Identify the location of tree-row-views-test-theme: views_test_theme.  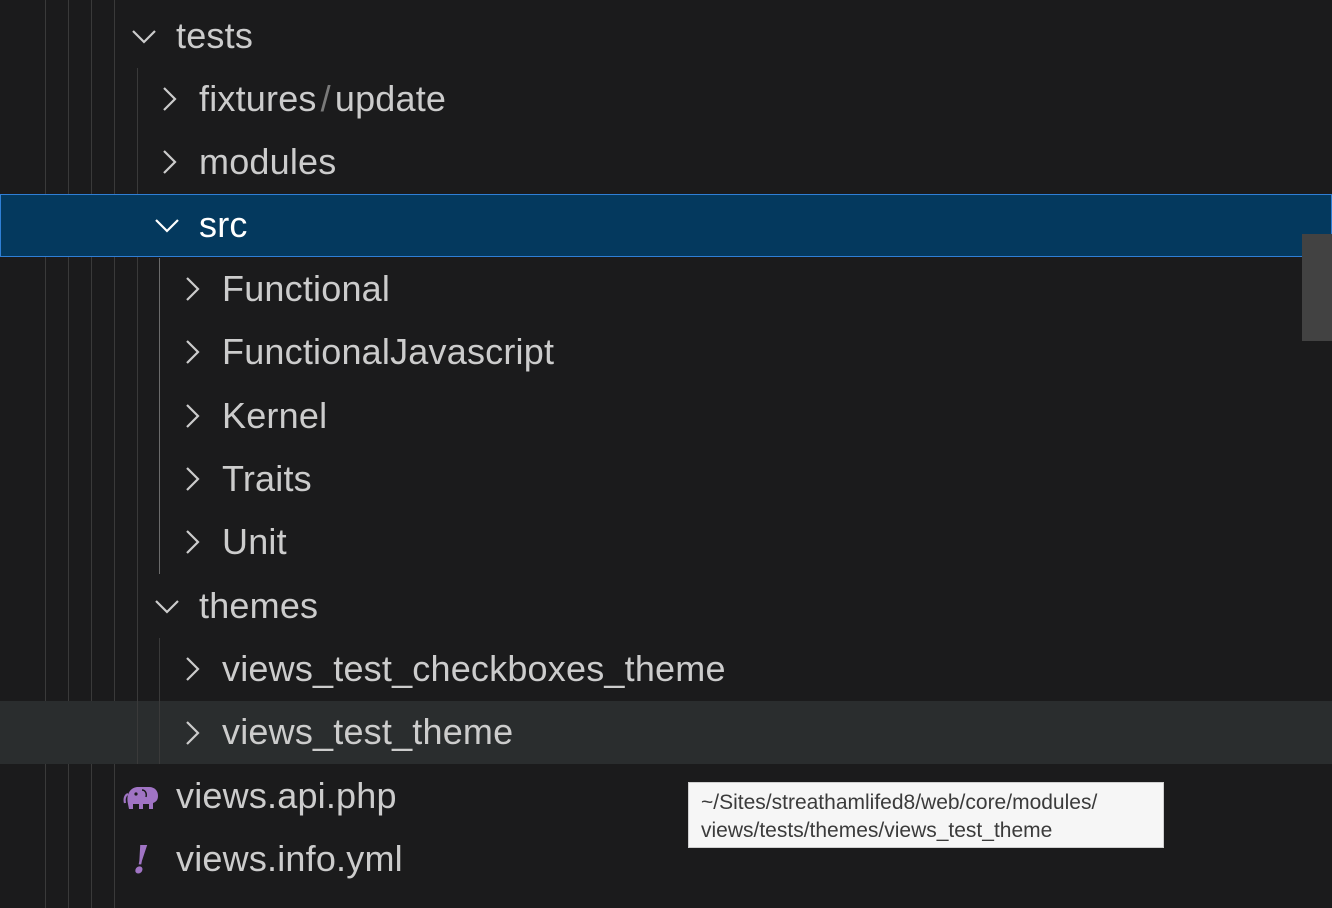
(666, 732).